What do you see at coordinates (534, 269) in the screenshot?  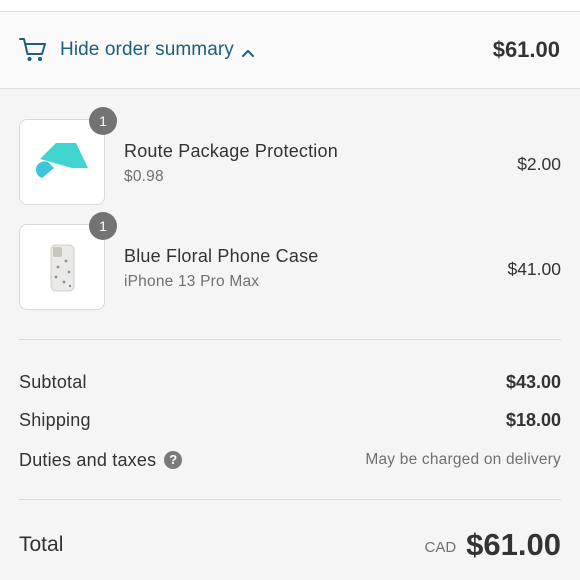 I see `product-price: $41.00` at bounding box center [534, 269].